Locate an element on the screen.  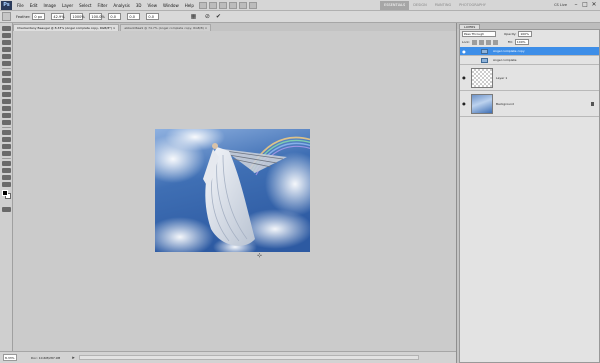
horizontal-scrollbar is located at coordinates (248, 357).